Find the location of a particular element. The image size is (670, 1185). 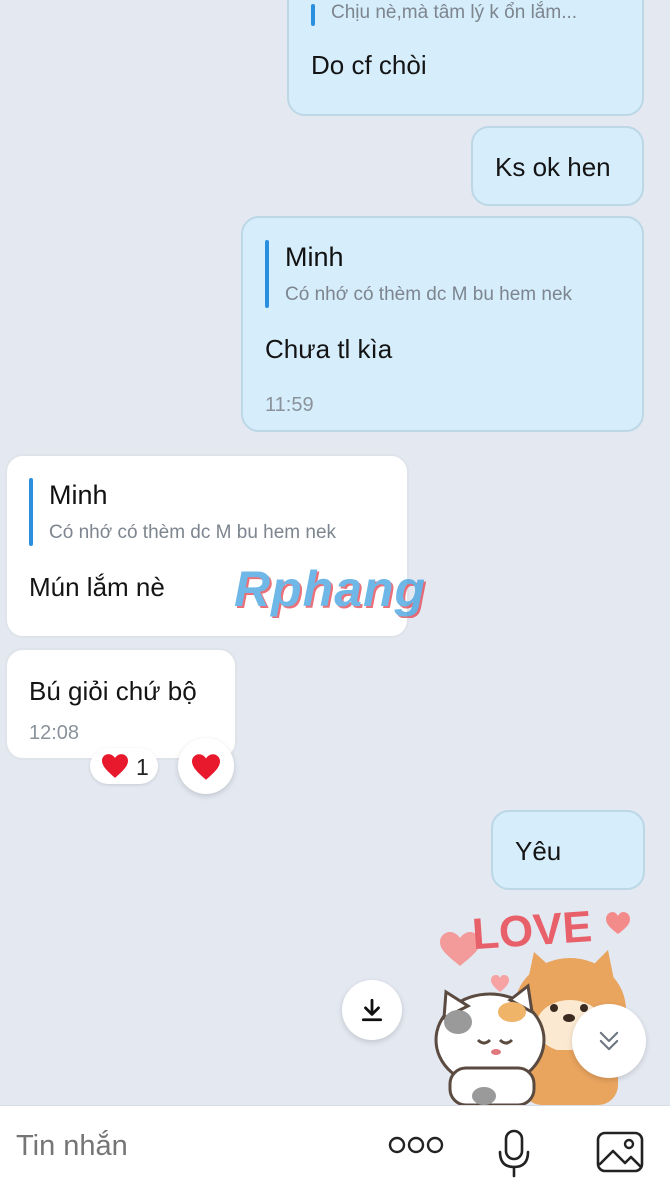

more-icon is located at coordinates (416, 1145).